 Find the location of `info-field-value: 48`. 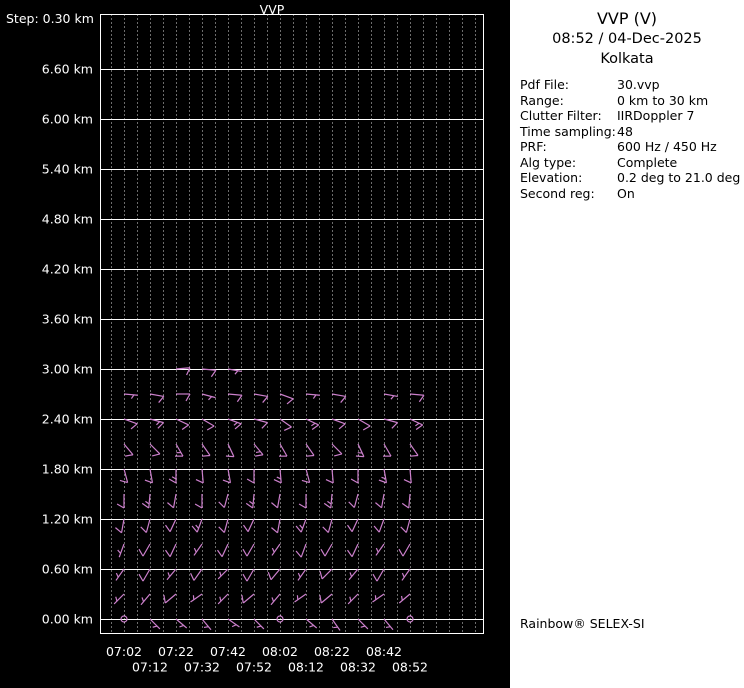

info-field-value: 48 is located at coordinates (625, 131).